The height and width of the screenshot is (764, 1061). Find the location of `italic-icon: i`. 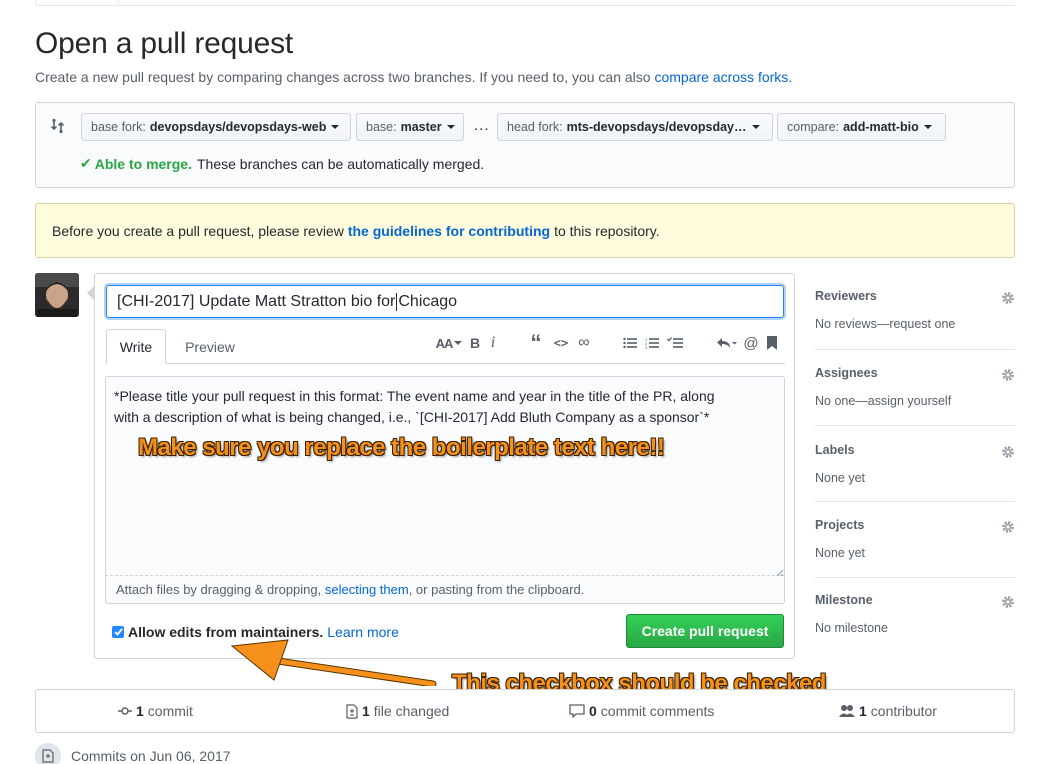

italic-icon: i is located at coordinates (493, 342).